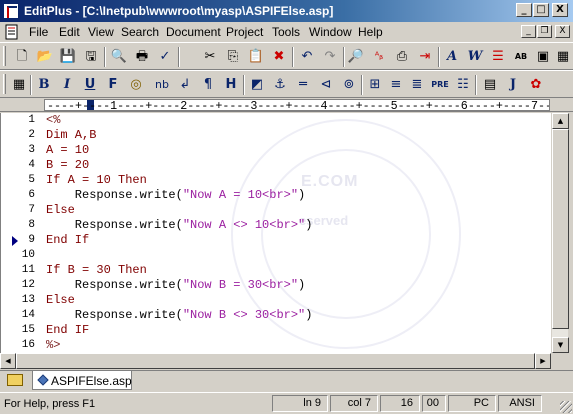 This screenshot has width=573, height=414. Describe the element at coordinates (326, 85) in the screenshot. I see `comment-icon: ⊲` at that location.